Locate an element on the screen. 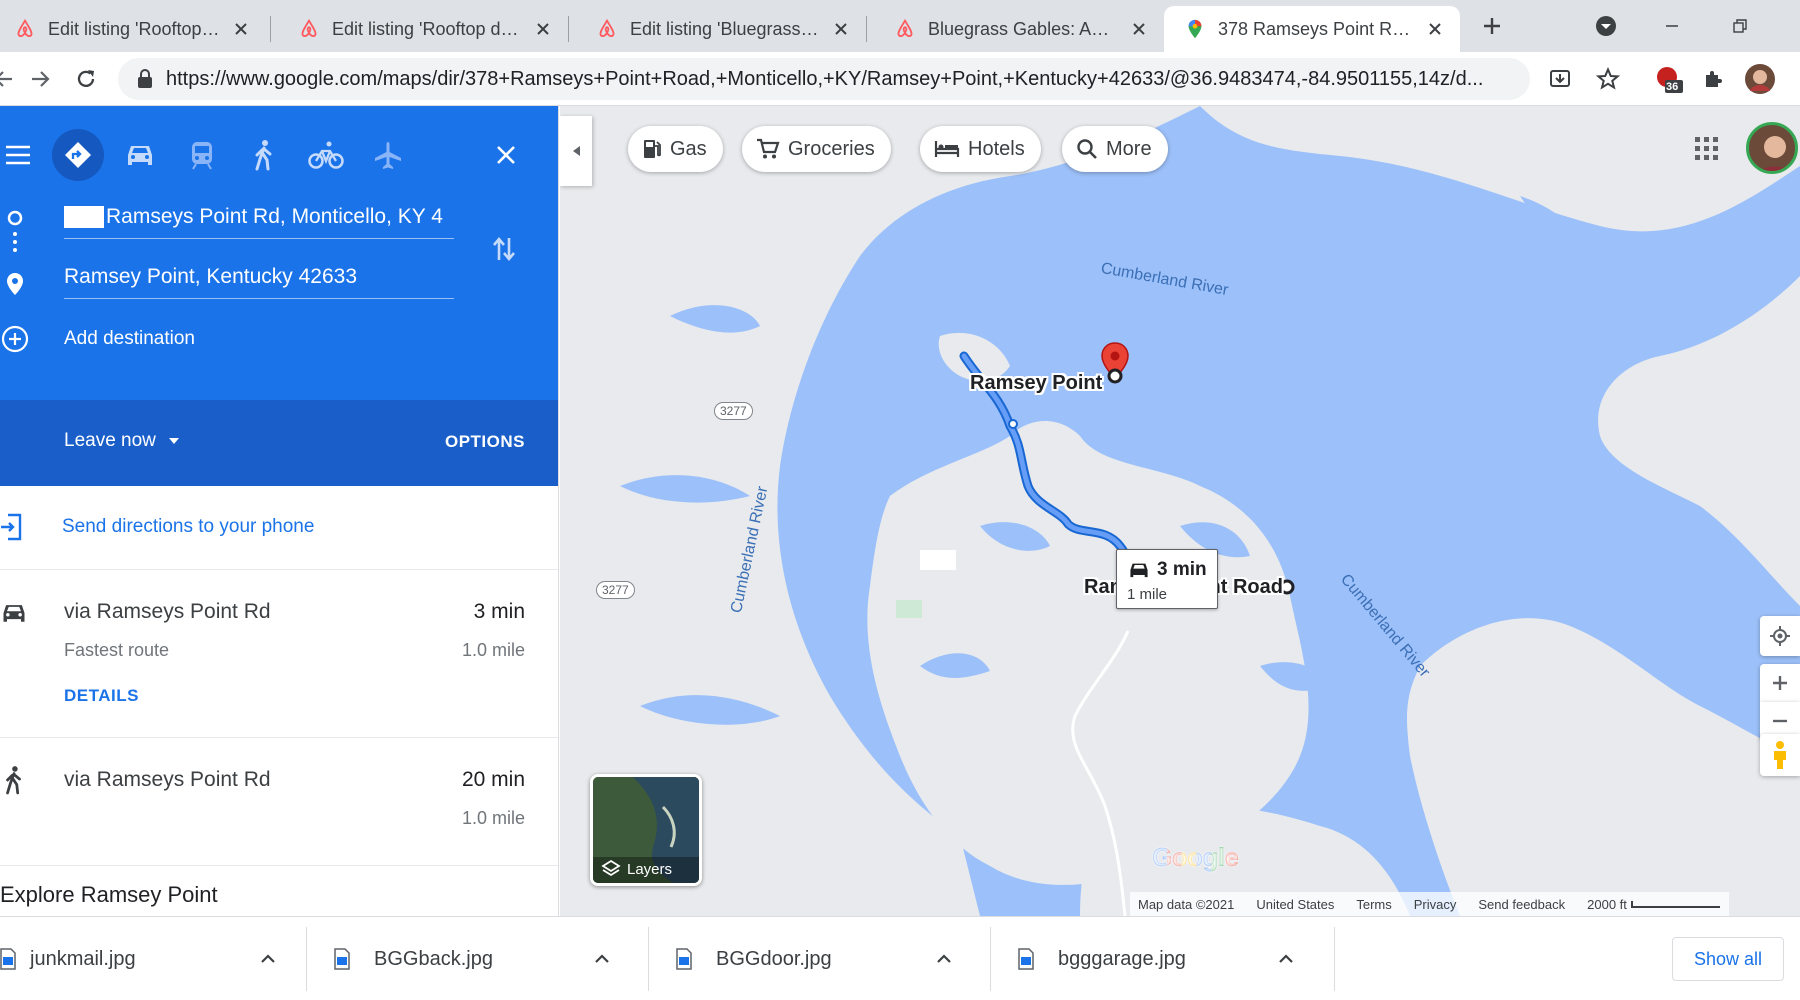 The width and height of the screenshot is (1800, 1000). tab-edit-listing-bluegrass: Edit listing 'Bluegrass Gab is located at coordinates (721, 29).